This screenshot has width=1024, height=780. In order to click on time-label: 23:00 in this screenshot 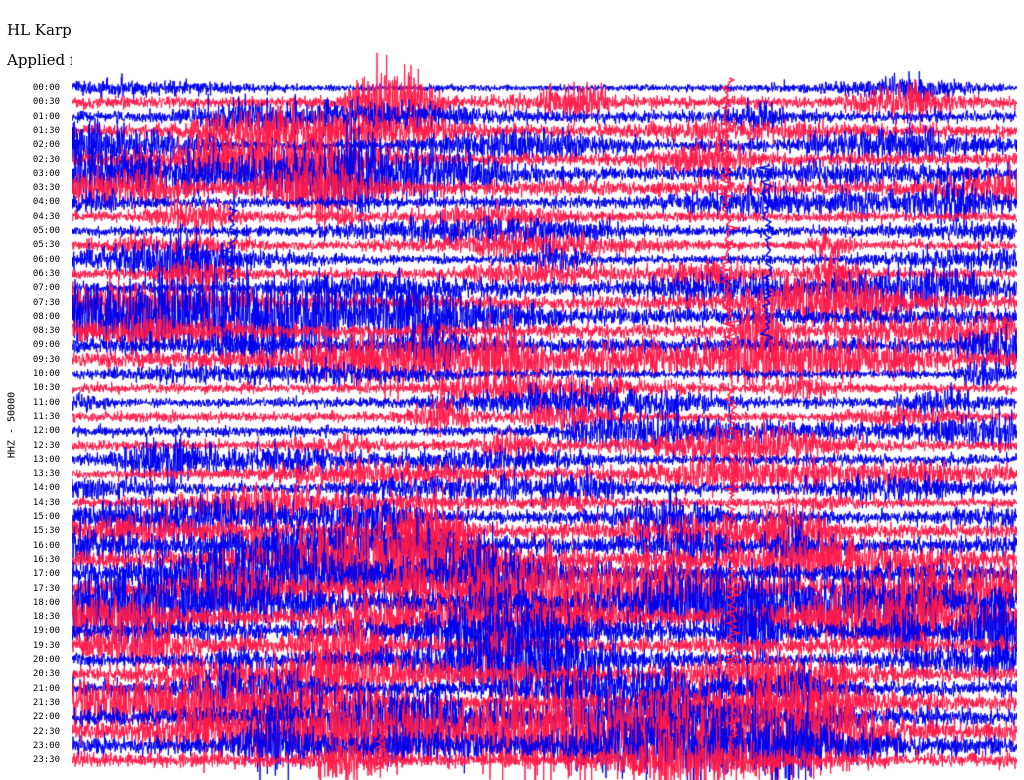, I will do `click(46, 745)`.